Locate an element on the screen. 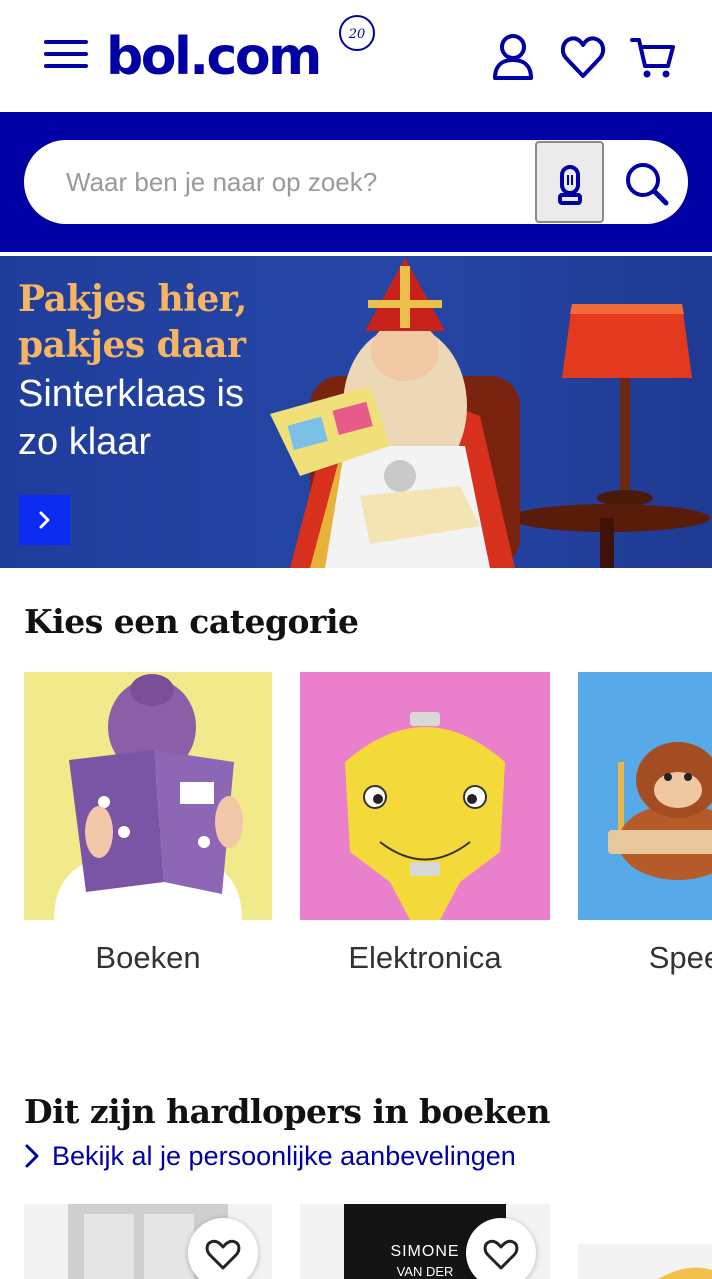 Image resolution: width=712 pixels, height=1279 pixels. sinterklaas-illustration is located at coordinates (490, 413).